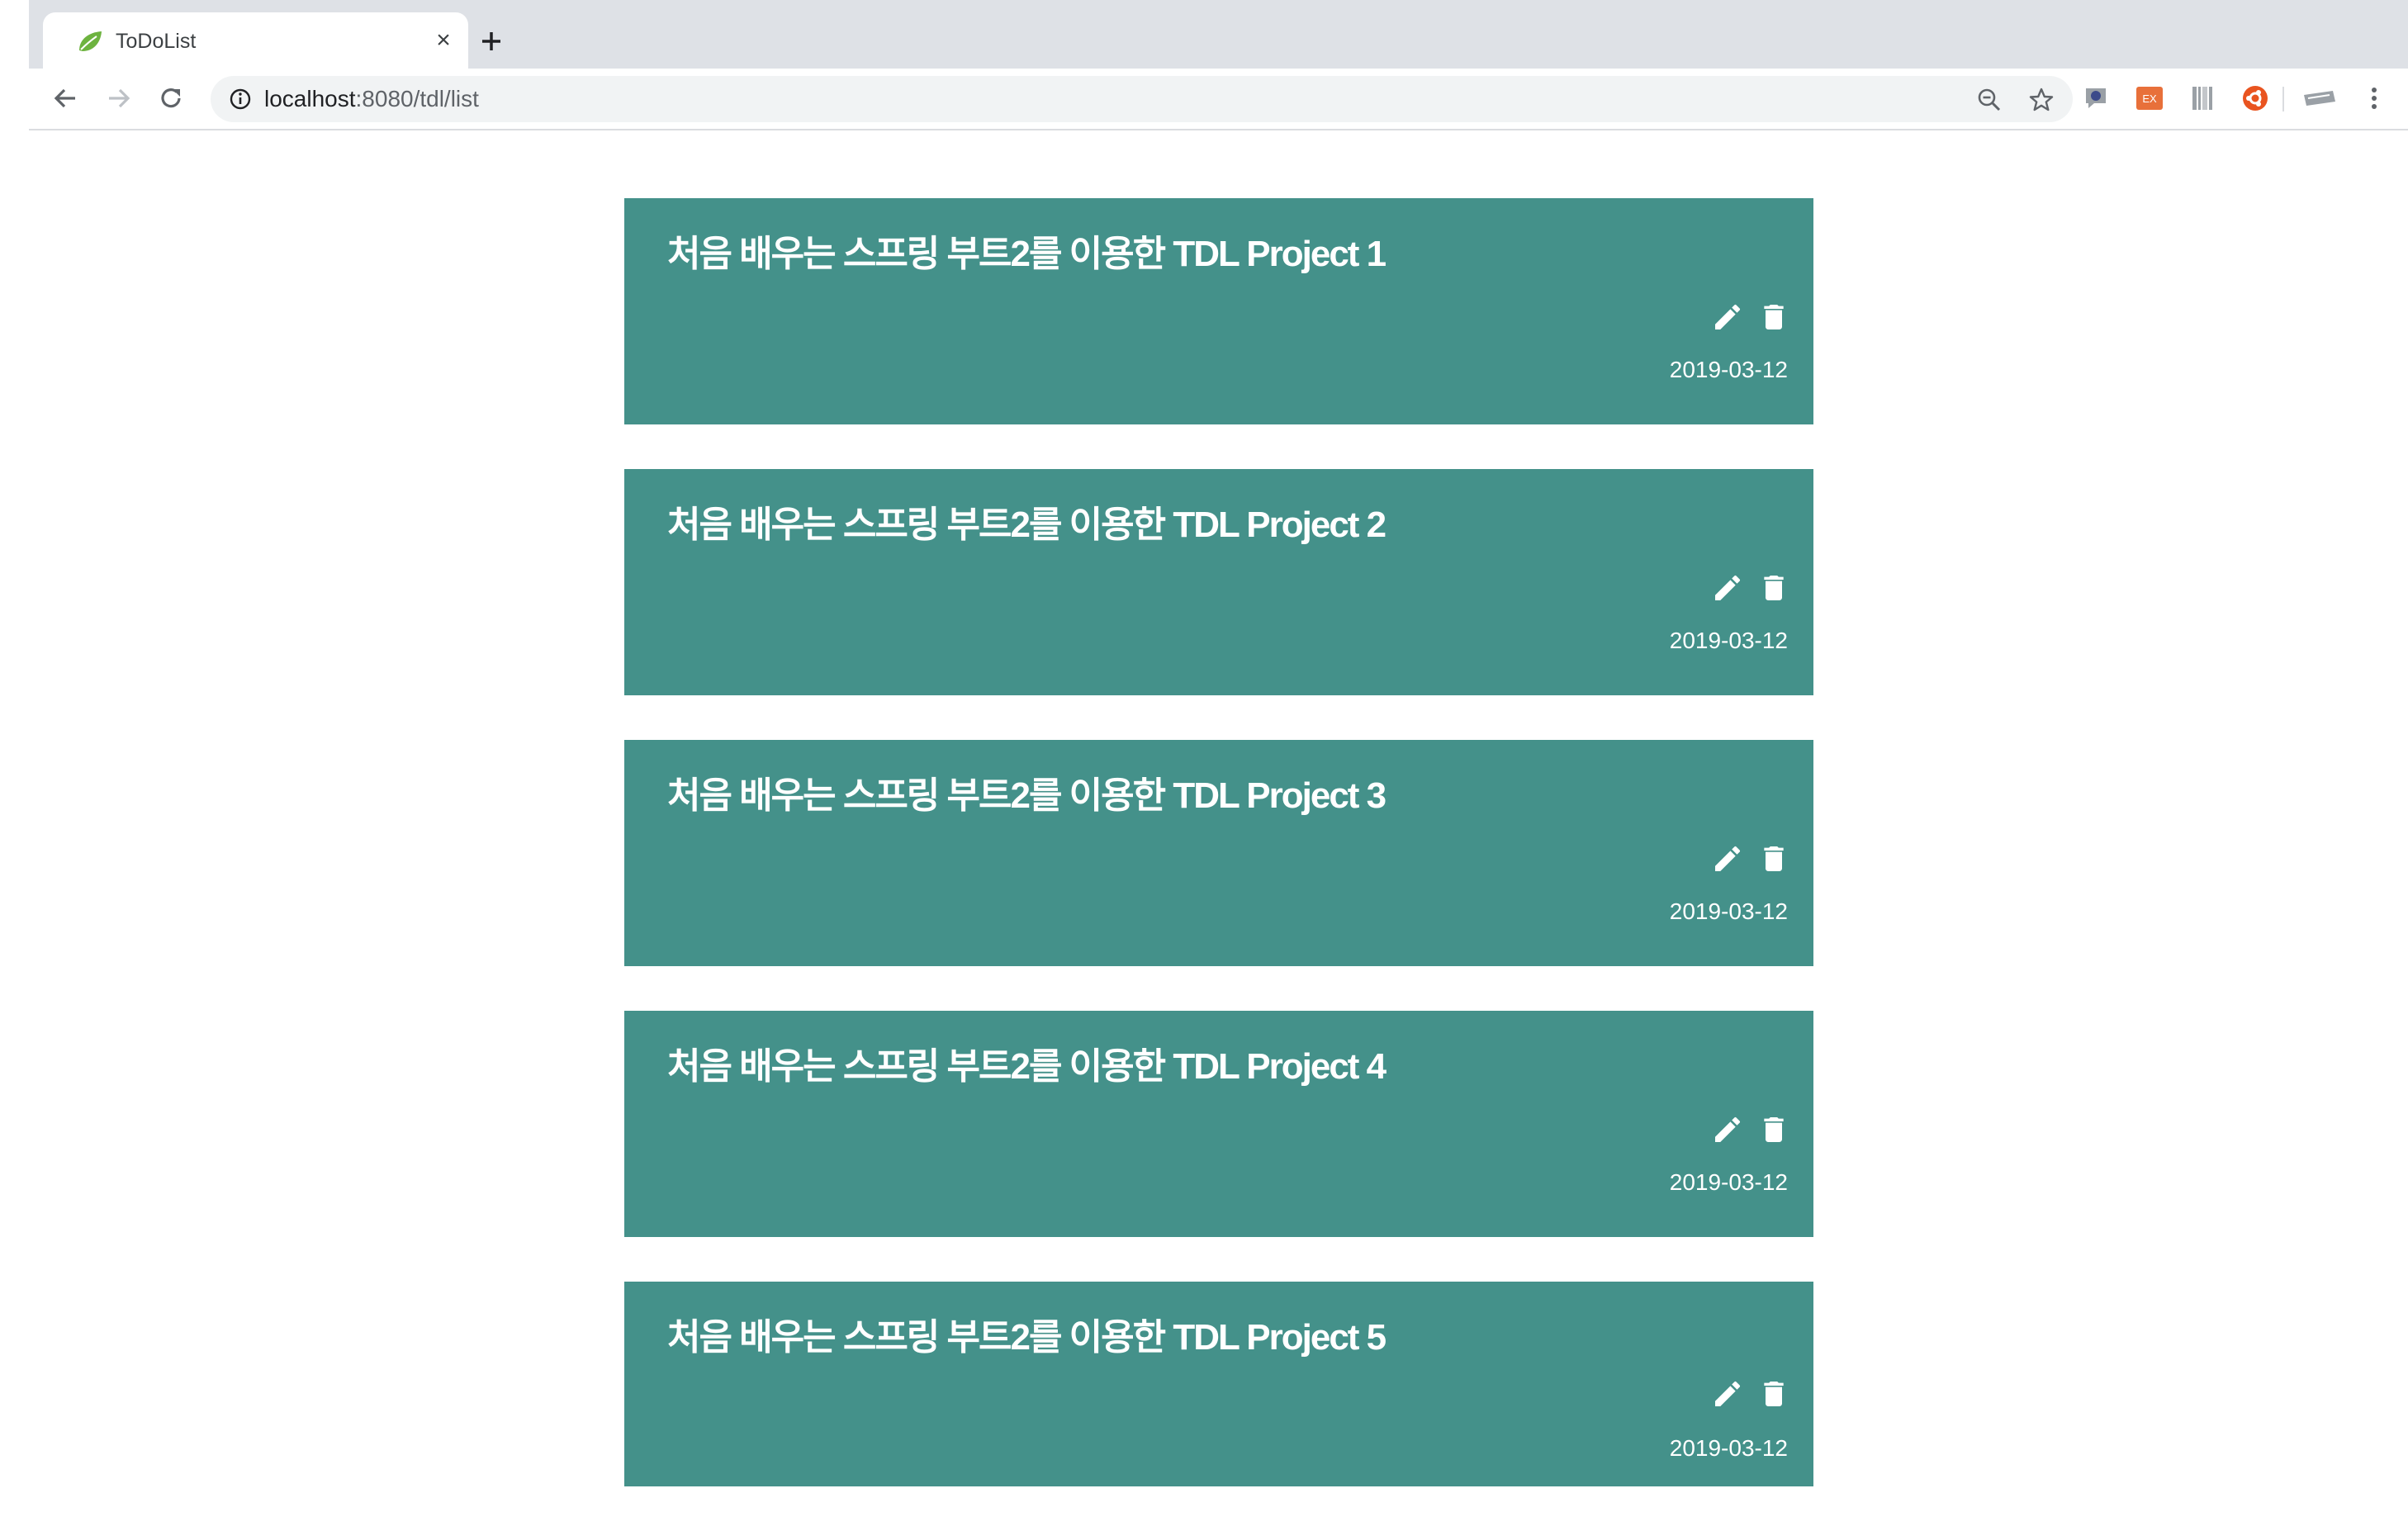 The width and height of the screenshot is (2408, 1531). Describe the element at coordinates (417, 98) in the screenshot. I see `url-path: :8080/tdl/list` at that location.